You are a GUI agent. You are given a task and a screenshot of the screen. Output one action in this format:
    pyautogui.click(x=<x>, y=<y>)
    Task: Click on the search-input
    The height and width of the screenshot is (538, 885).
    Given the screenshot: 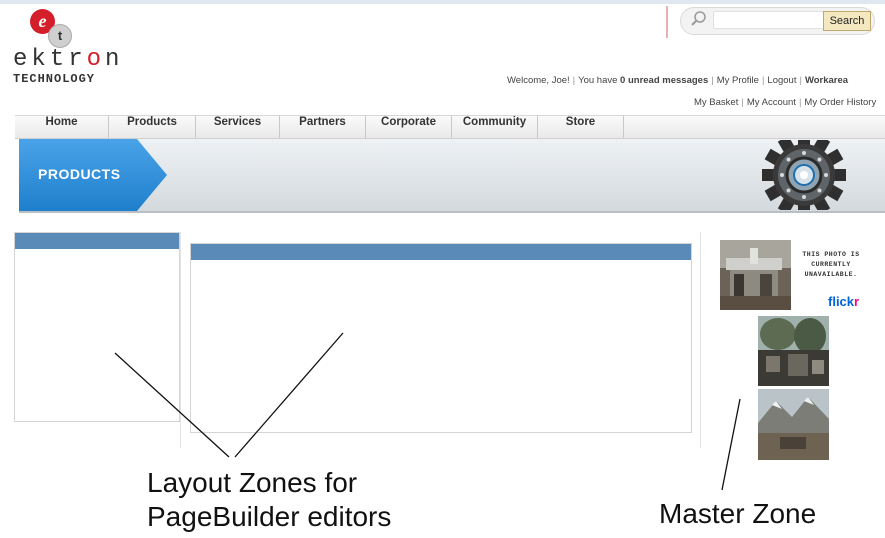 What is the action you would take?
    pyautogui.click(x=769, y=20)
    